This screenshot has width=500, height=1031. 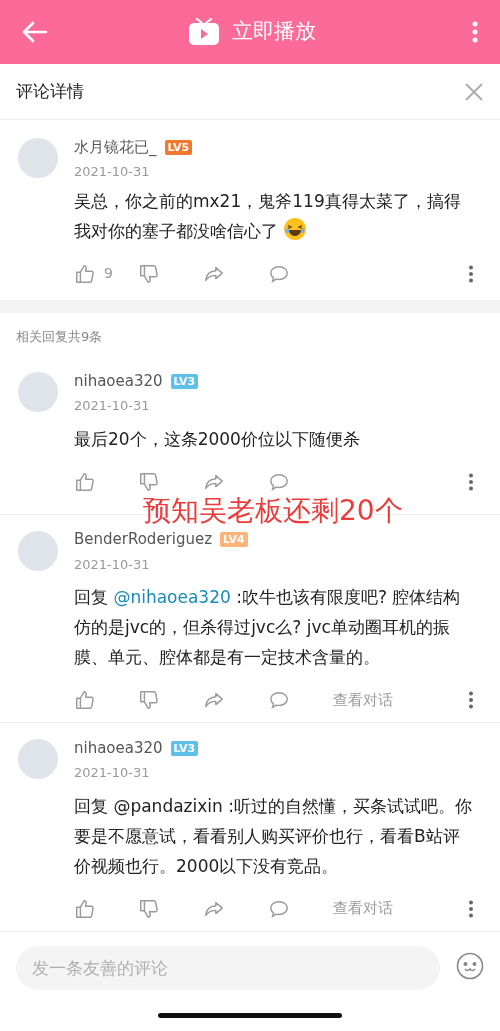 What do you see at coordinates (143, 539) in the screenshot?
I see `username: BenderRoderiguez` at bounding box center [143, 539].